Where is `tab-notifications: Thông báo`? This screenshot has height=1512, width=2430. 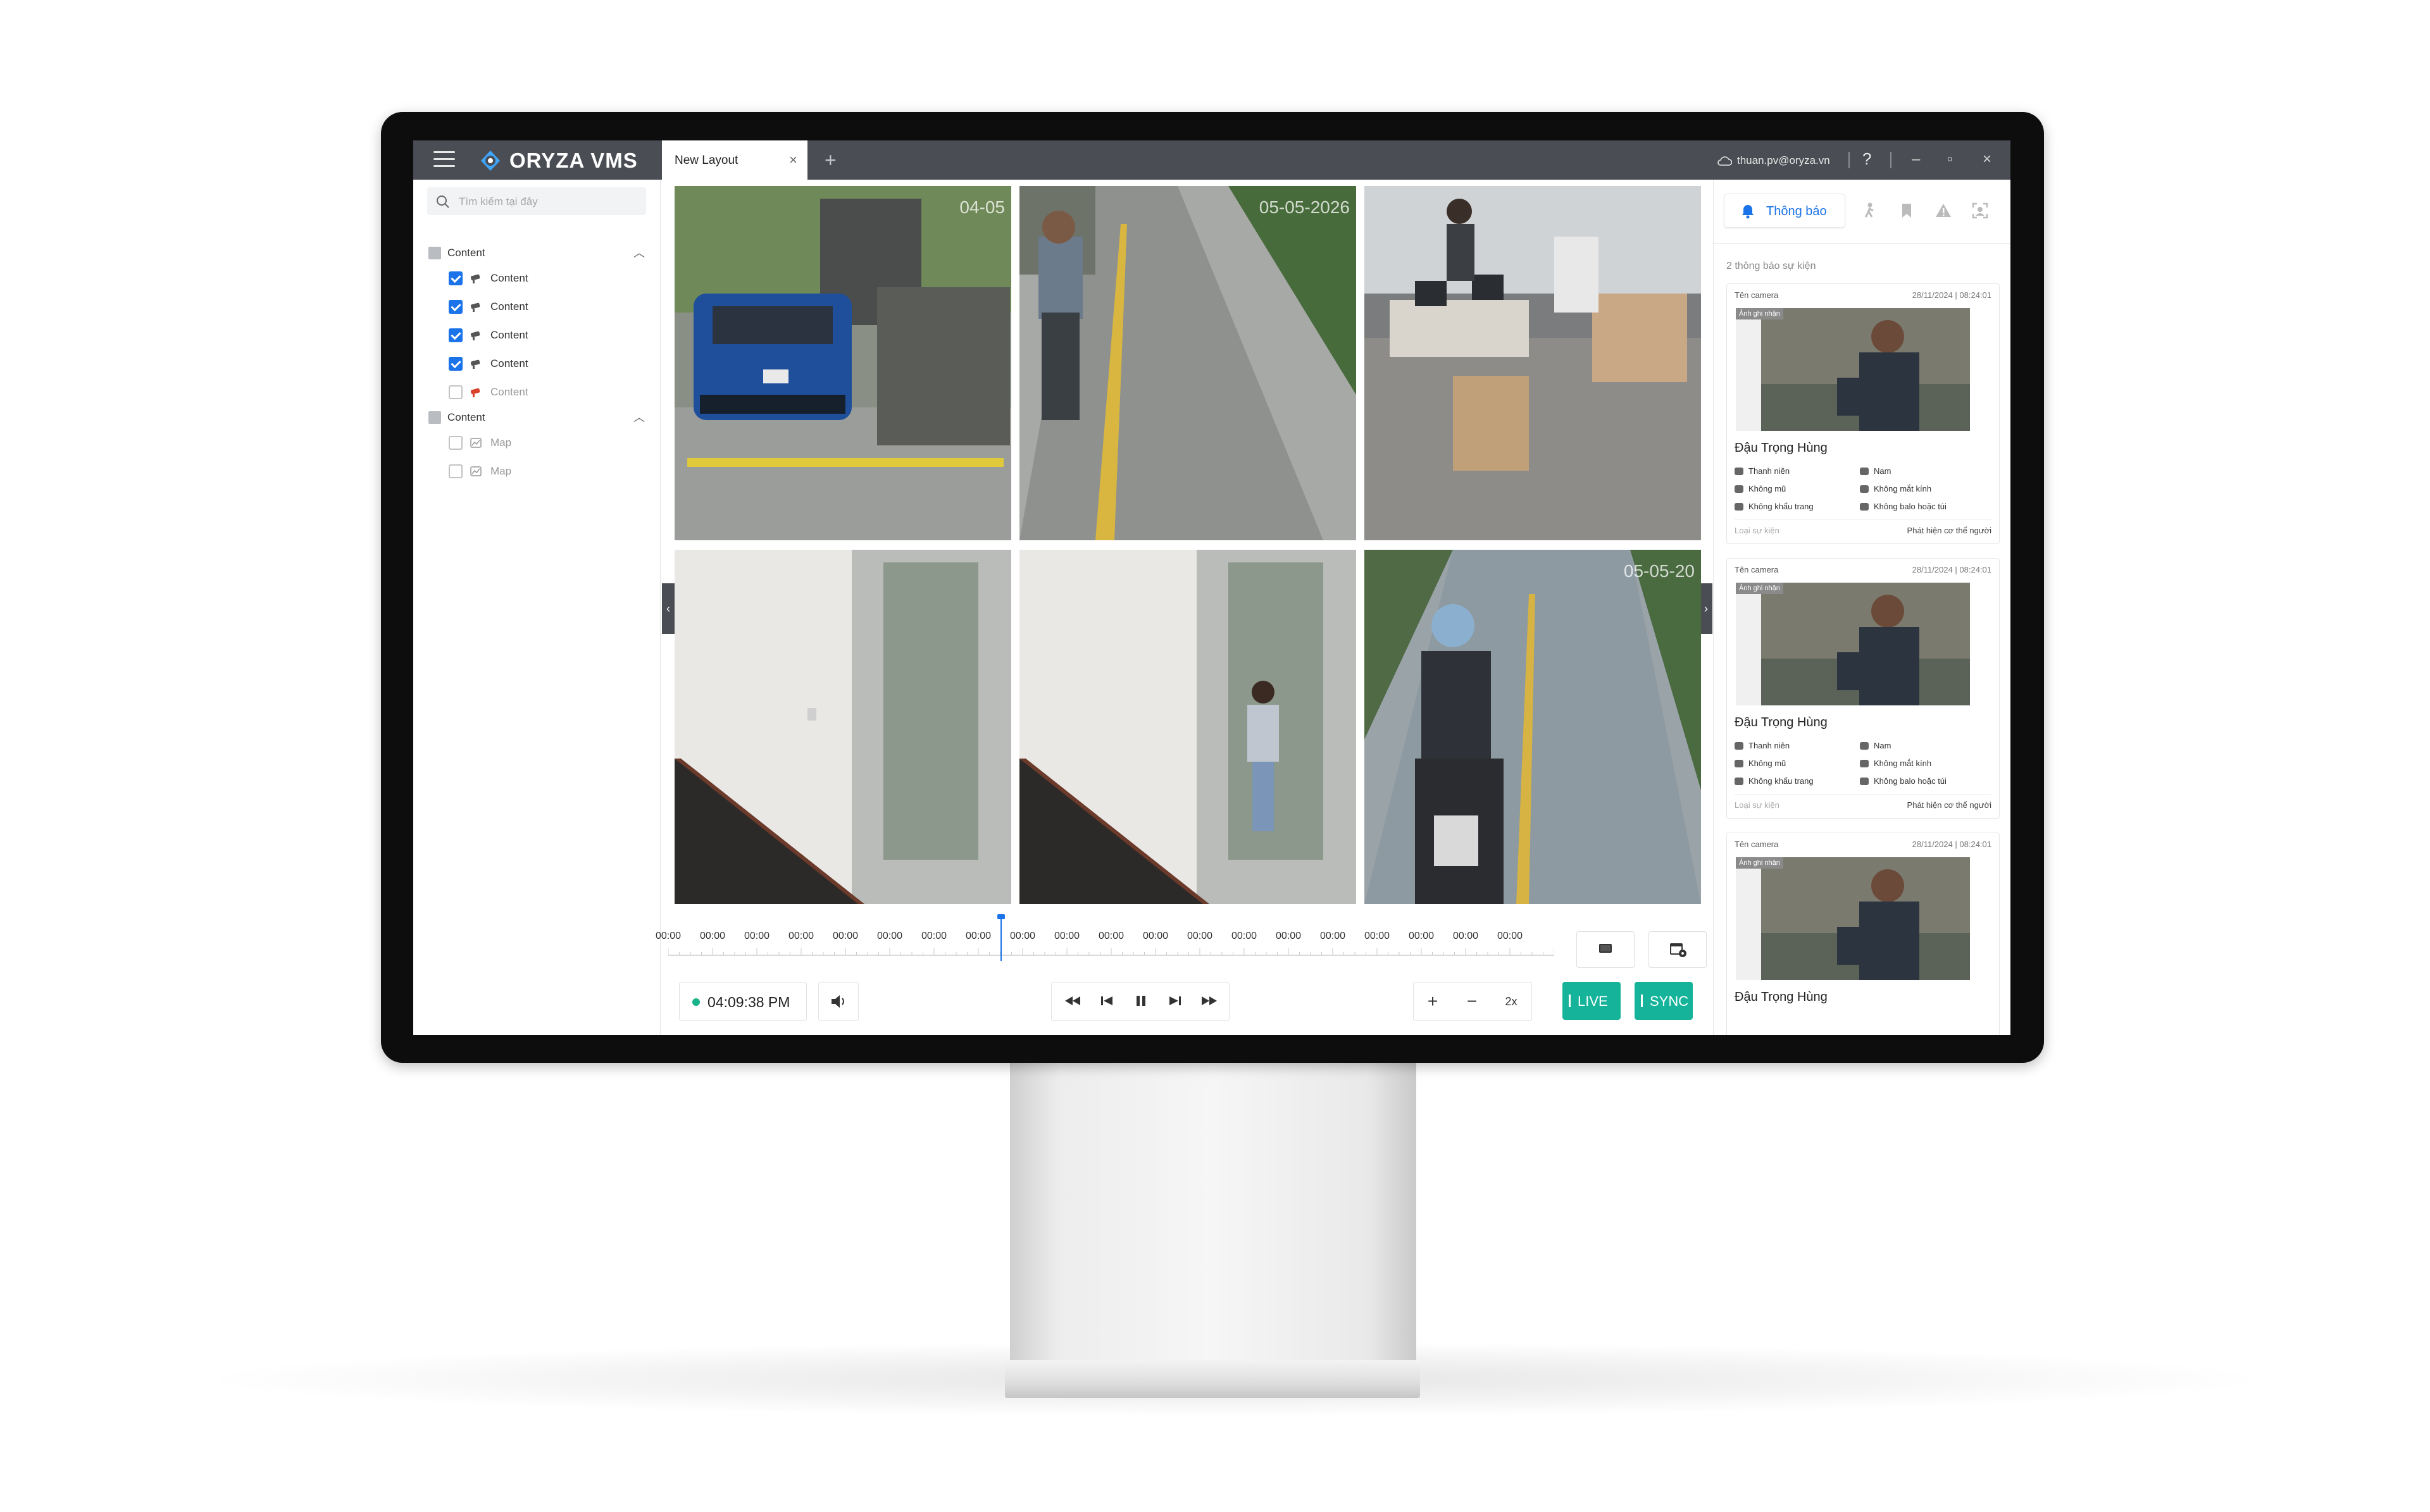 tab-notifications: Thông báo is located at coordinates (1784, 211).